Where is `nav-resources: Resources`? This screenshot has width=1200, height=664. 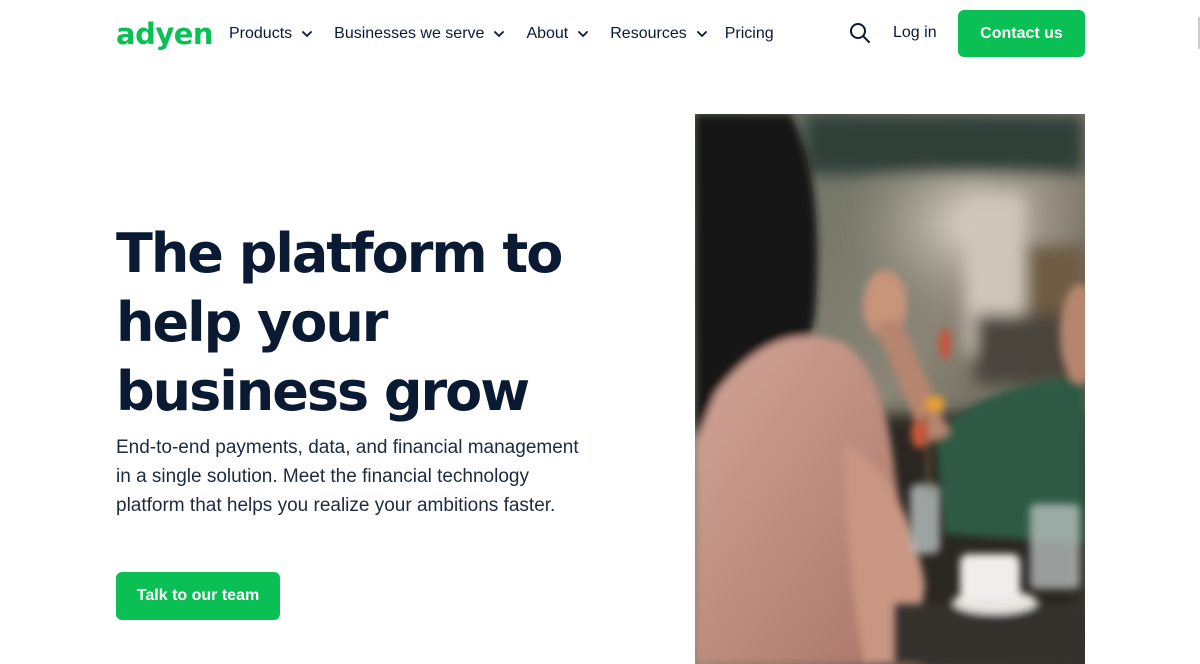
nav-resources: Resources is located at coordinates (658, 34).